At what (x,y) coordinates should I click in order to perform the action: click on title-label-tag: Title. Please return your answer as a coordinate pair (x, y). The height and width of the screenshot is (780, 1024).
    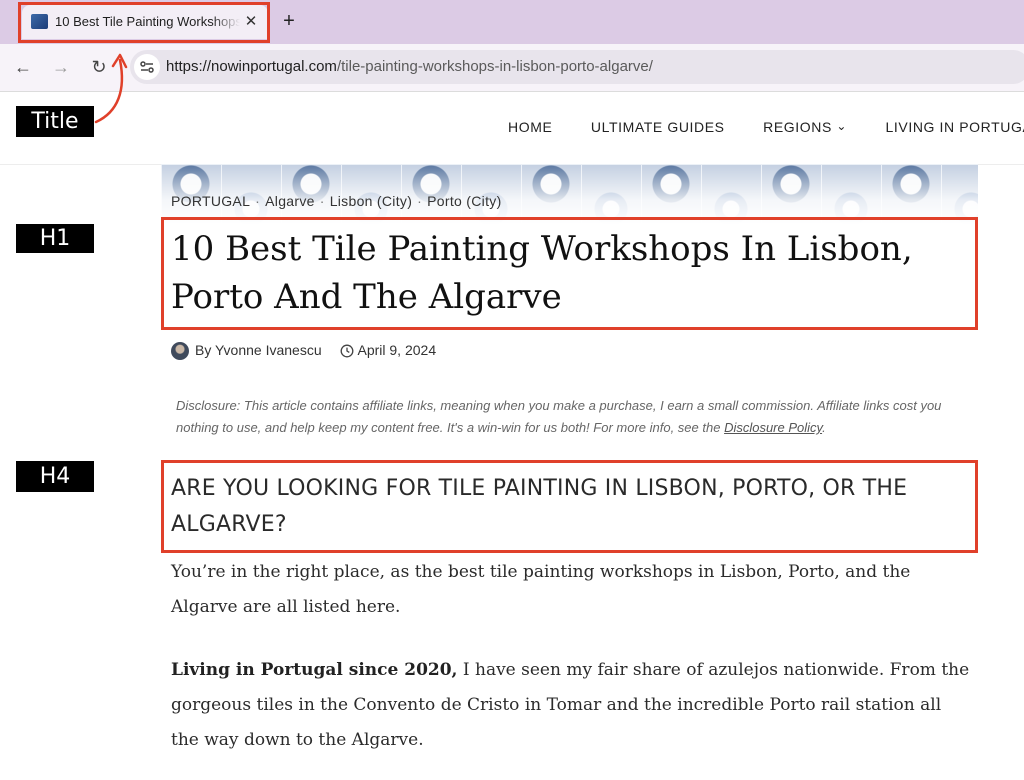
    Looking at the image, I should click on (55, 121).